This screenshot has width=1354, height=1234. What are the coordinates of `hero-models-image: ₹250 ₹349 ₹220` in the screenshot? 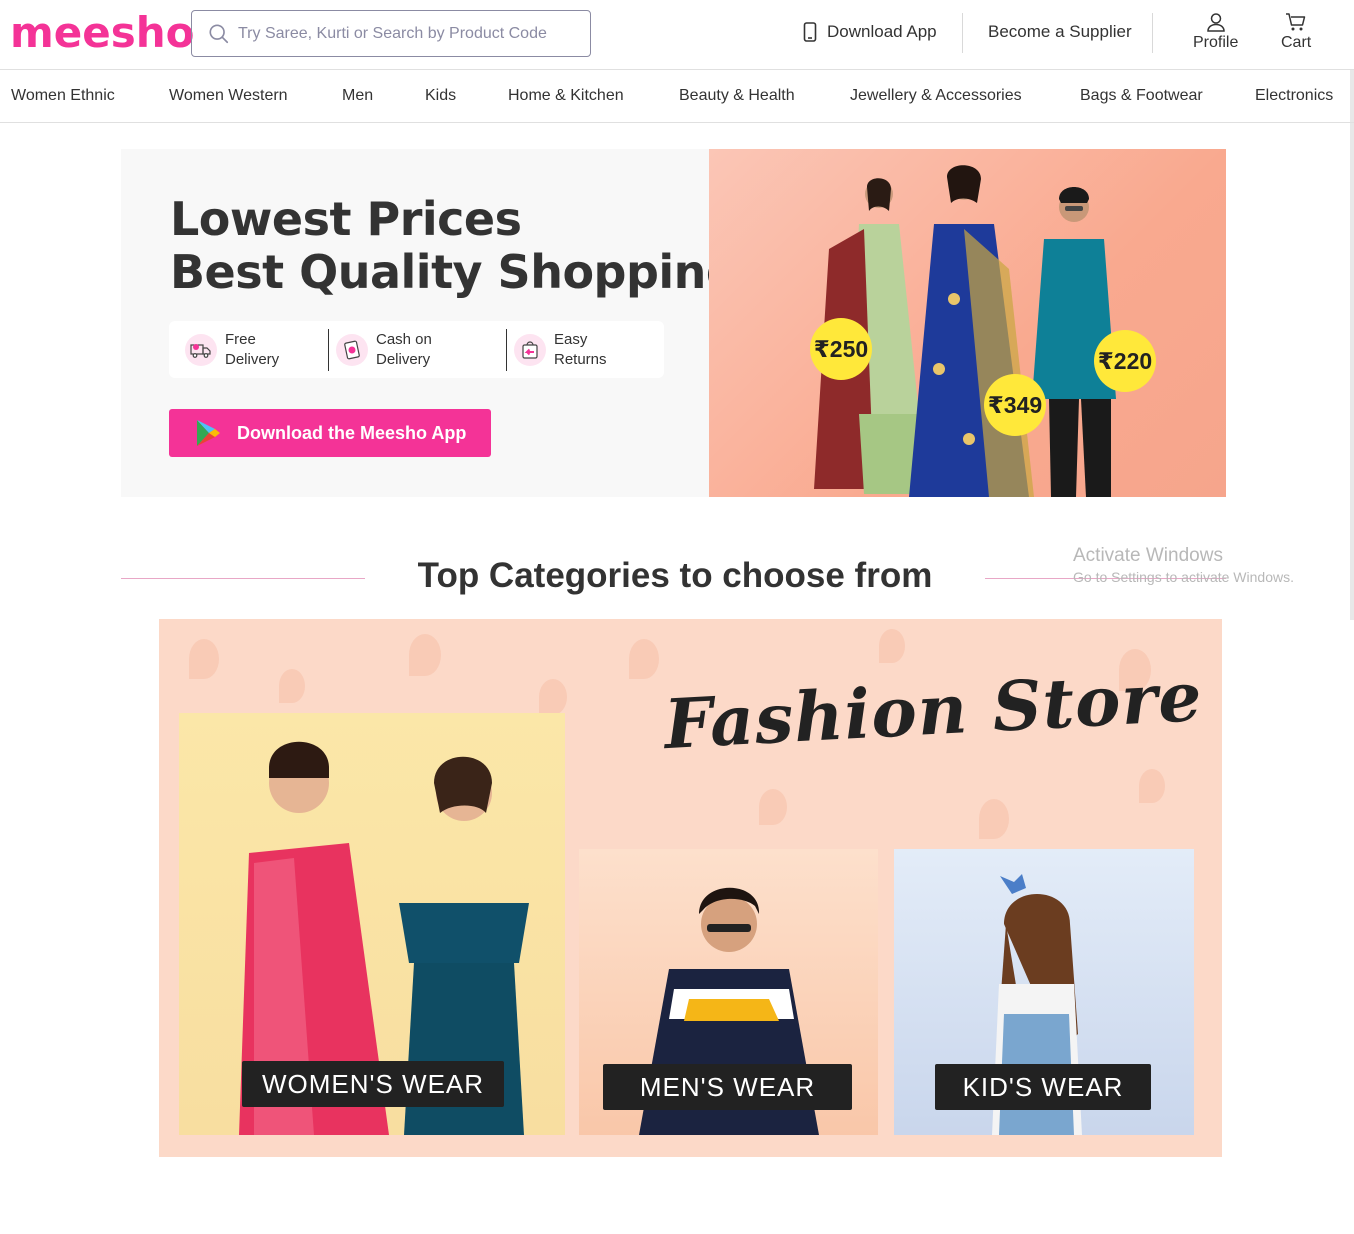 It's located at (967, 323).